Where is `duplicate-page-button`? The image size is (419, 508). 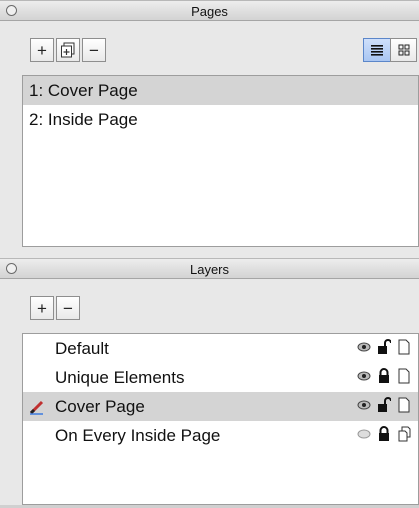
duplicate-page-button is located at coordinates (68, 50).